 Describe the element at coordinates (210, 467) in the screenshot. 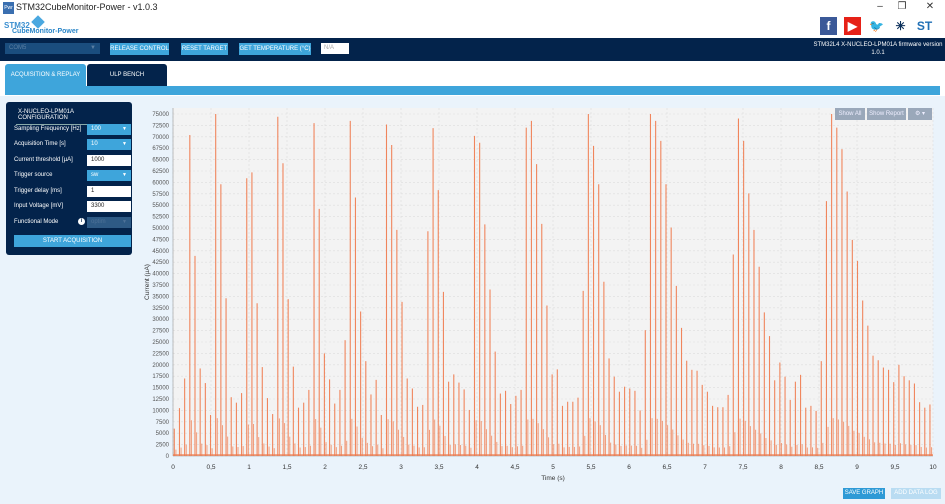

I see `x-tick-label: 0,5` at that location.